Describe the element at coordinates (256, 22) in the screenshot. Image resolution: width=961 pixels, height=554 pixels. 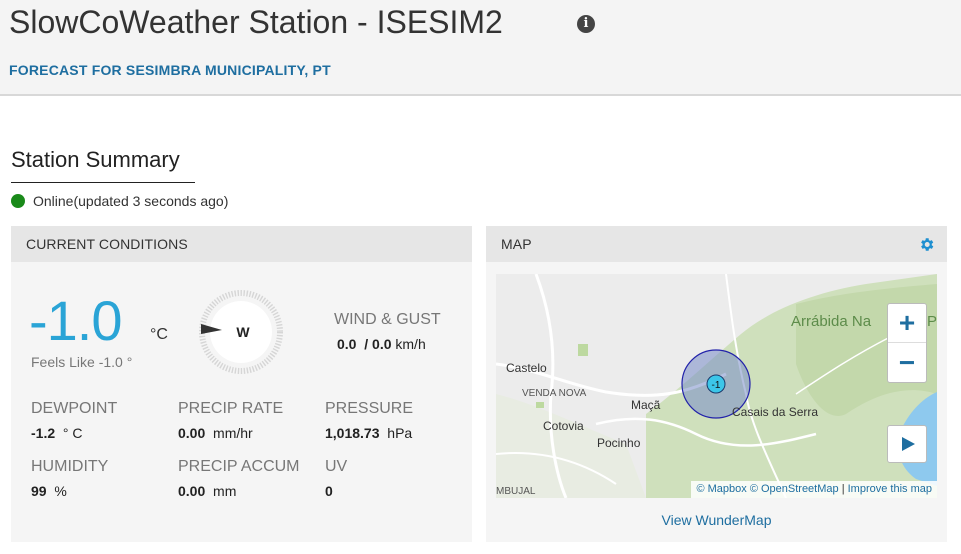
I see `page-title: SlowCoWeather Station - ISESIM2` at that location.